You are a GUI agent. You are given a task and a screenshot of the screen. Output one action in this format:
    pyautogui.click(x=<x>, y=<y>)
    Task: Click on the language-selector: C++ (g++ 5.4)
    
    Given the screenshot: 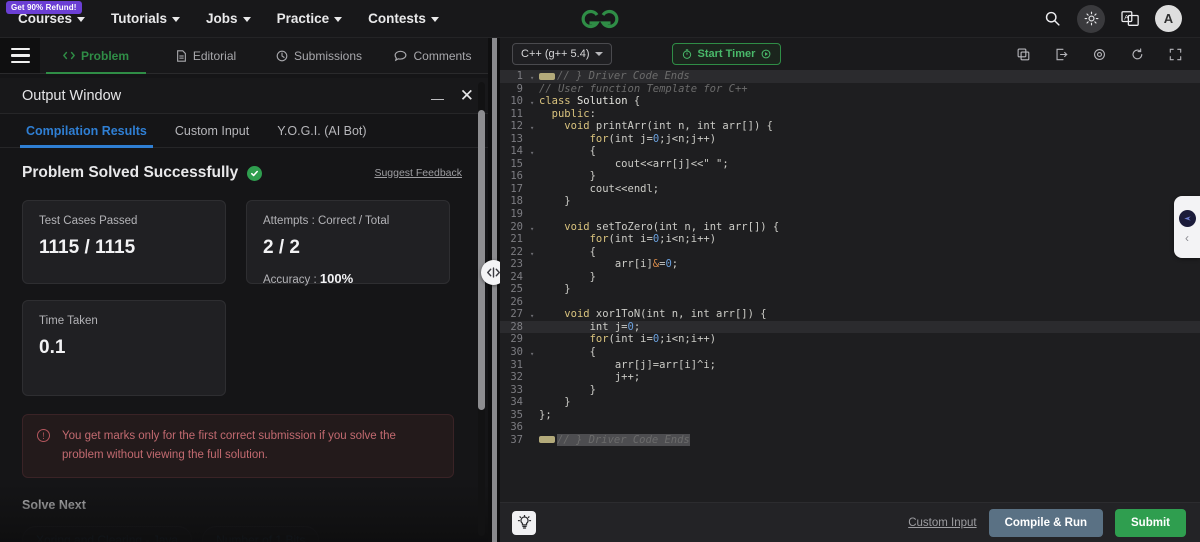 What is the action you would take?
    pyautogui.click(x=562, y=54)
    